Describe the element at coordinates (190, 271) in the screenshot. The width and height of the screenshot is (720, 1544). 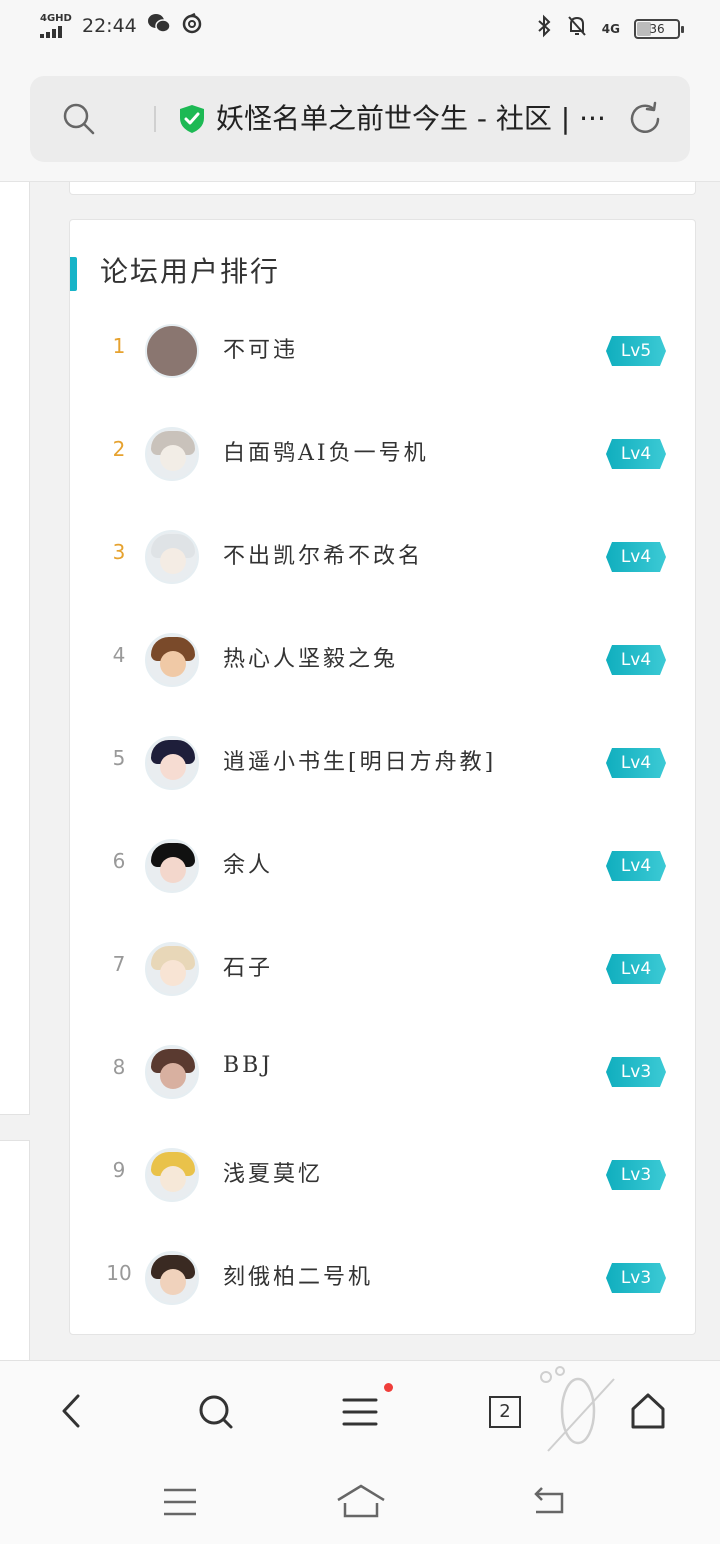
I see `card-title: 论坛用户排行` at that location.